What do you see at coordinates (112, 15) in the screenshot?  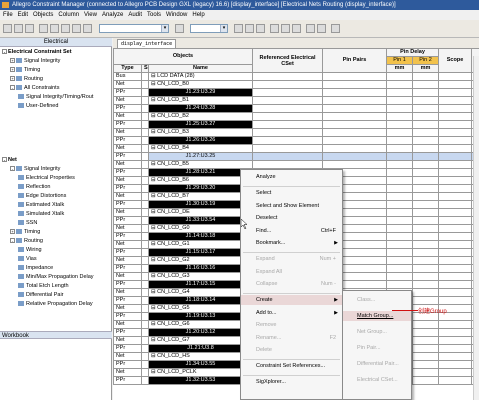 I see `menu-analyze: Analyze` at bounding box center [112, 15].